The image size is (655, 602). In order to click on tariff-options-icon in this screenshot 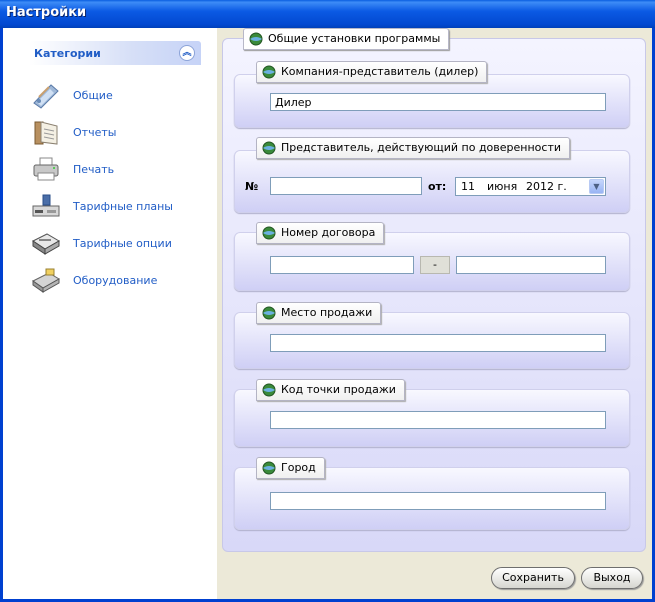, I will do `click(46, 244)`.